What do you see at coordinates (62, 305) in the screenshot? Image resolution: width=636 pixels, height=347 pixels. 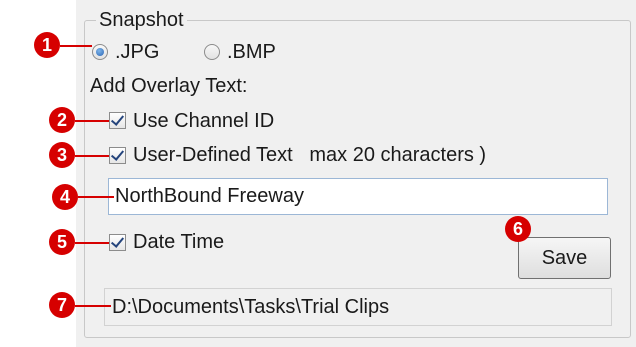 I see `callout-marker-7: 7` at bounding box center [62, 305].